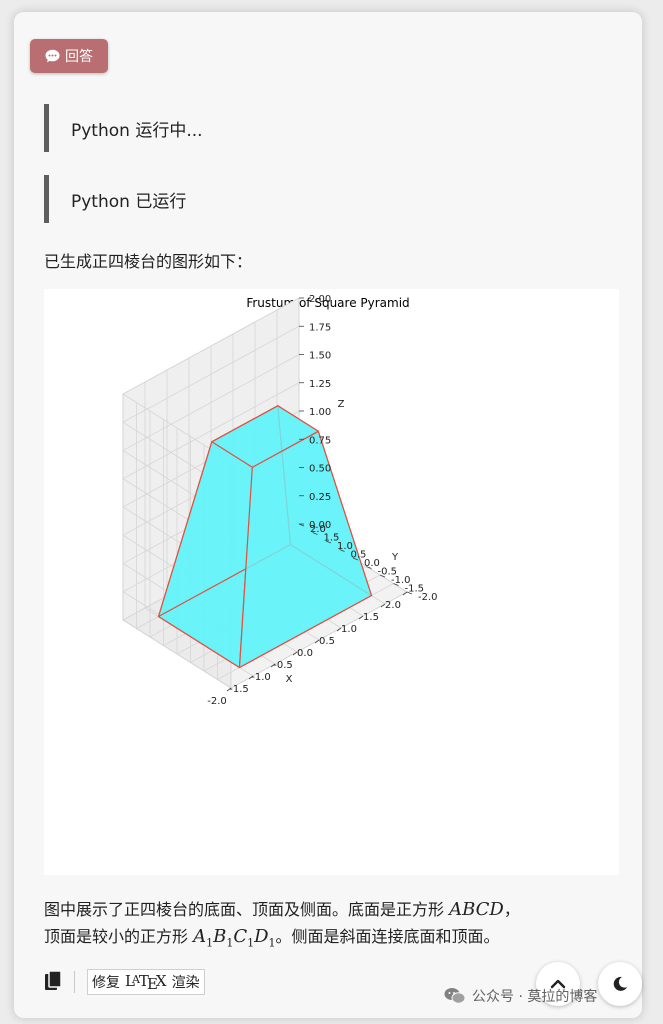  I want to click on z-tick-label: 1.25, so click(320, 384).